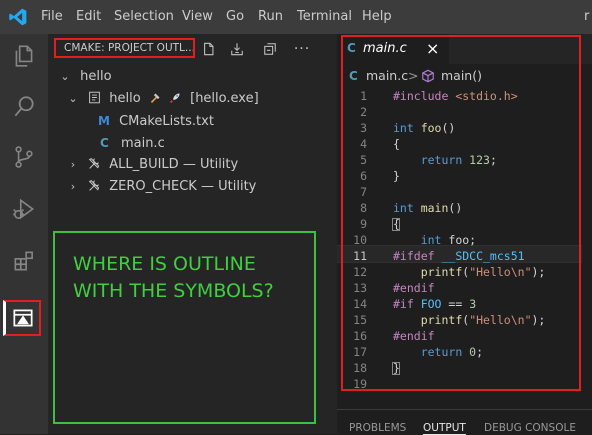 This screenshot has width=592, height=435. I want to click on code-token: foo;, so click(462, 240).